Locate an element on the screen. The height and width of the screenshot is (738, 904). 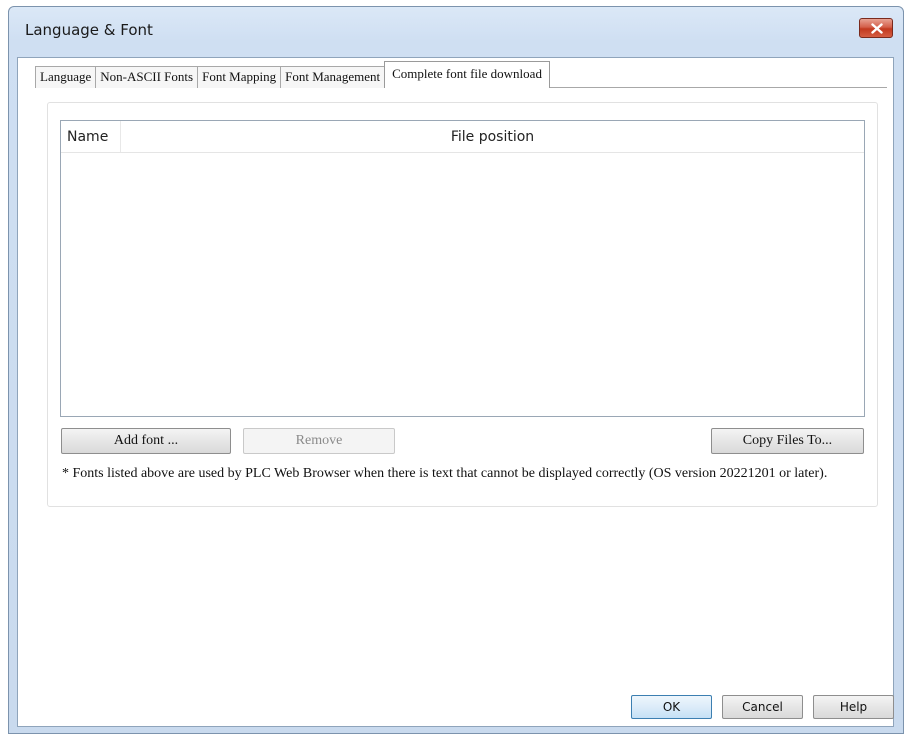
ok-button: OK is located at coordinates (671, 707).